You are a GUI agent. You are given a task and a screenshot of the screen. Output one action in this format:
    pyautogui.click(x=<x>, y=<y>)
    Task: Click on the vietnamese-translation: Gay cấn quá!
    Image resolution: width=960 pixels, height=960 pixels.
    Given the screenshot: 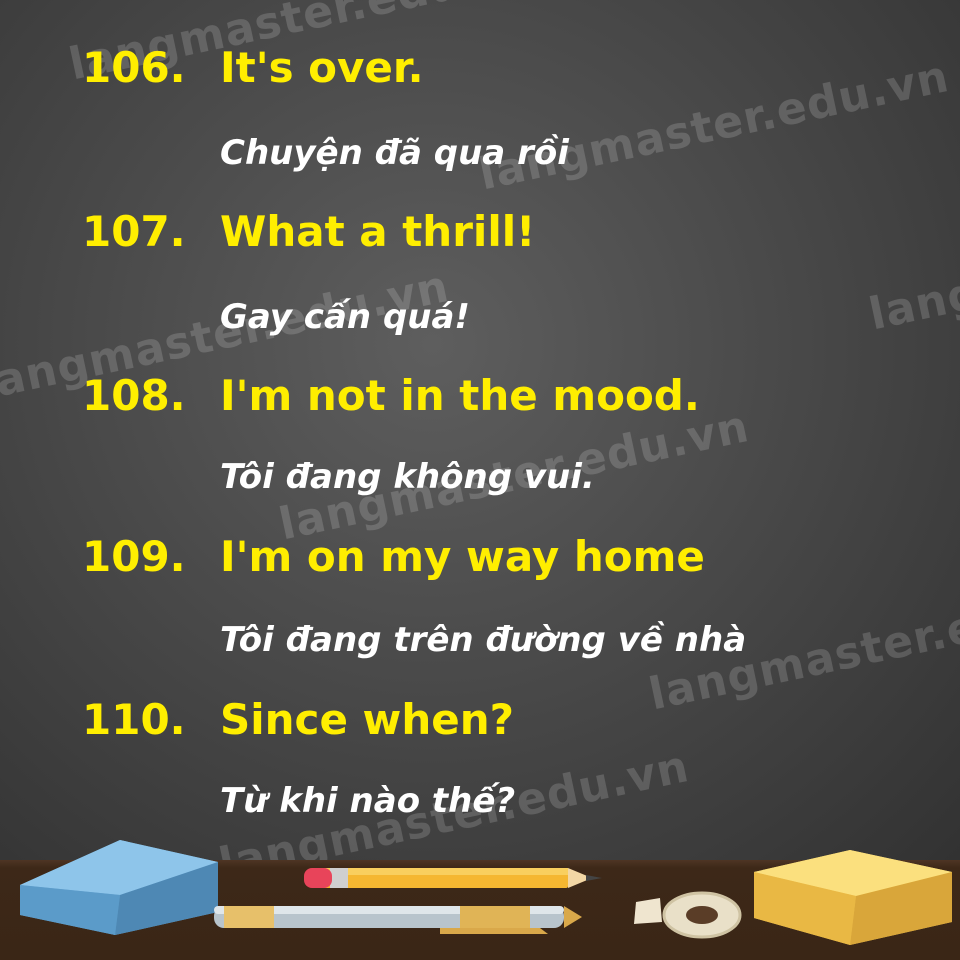 What is the action you would take?
    pyautogui.click(x=345, y=317)
    